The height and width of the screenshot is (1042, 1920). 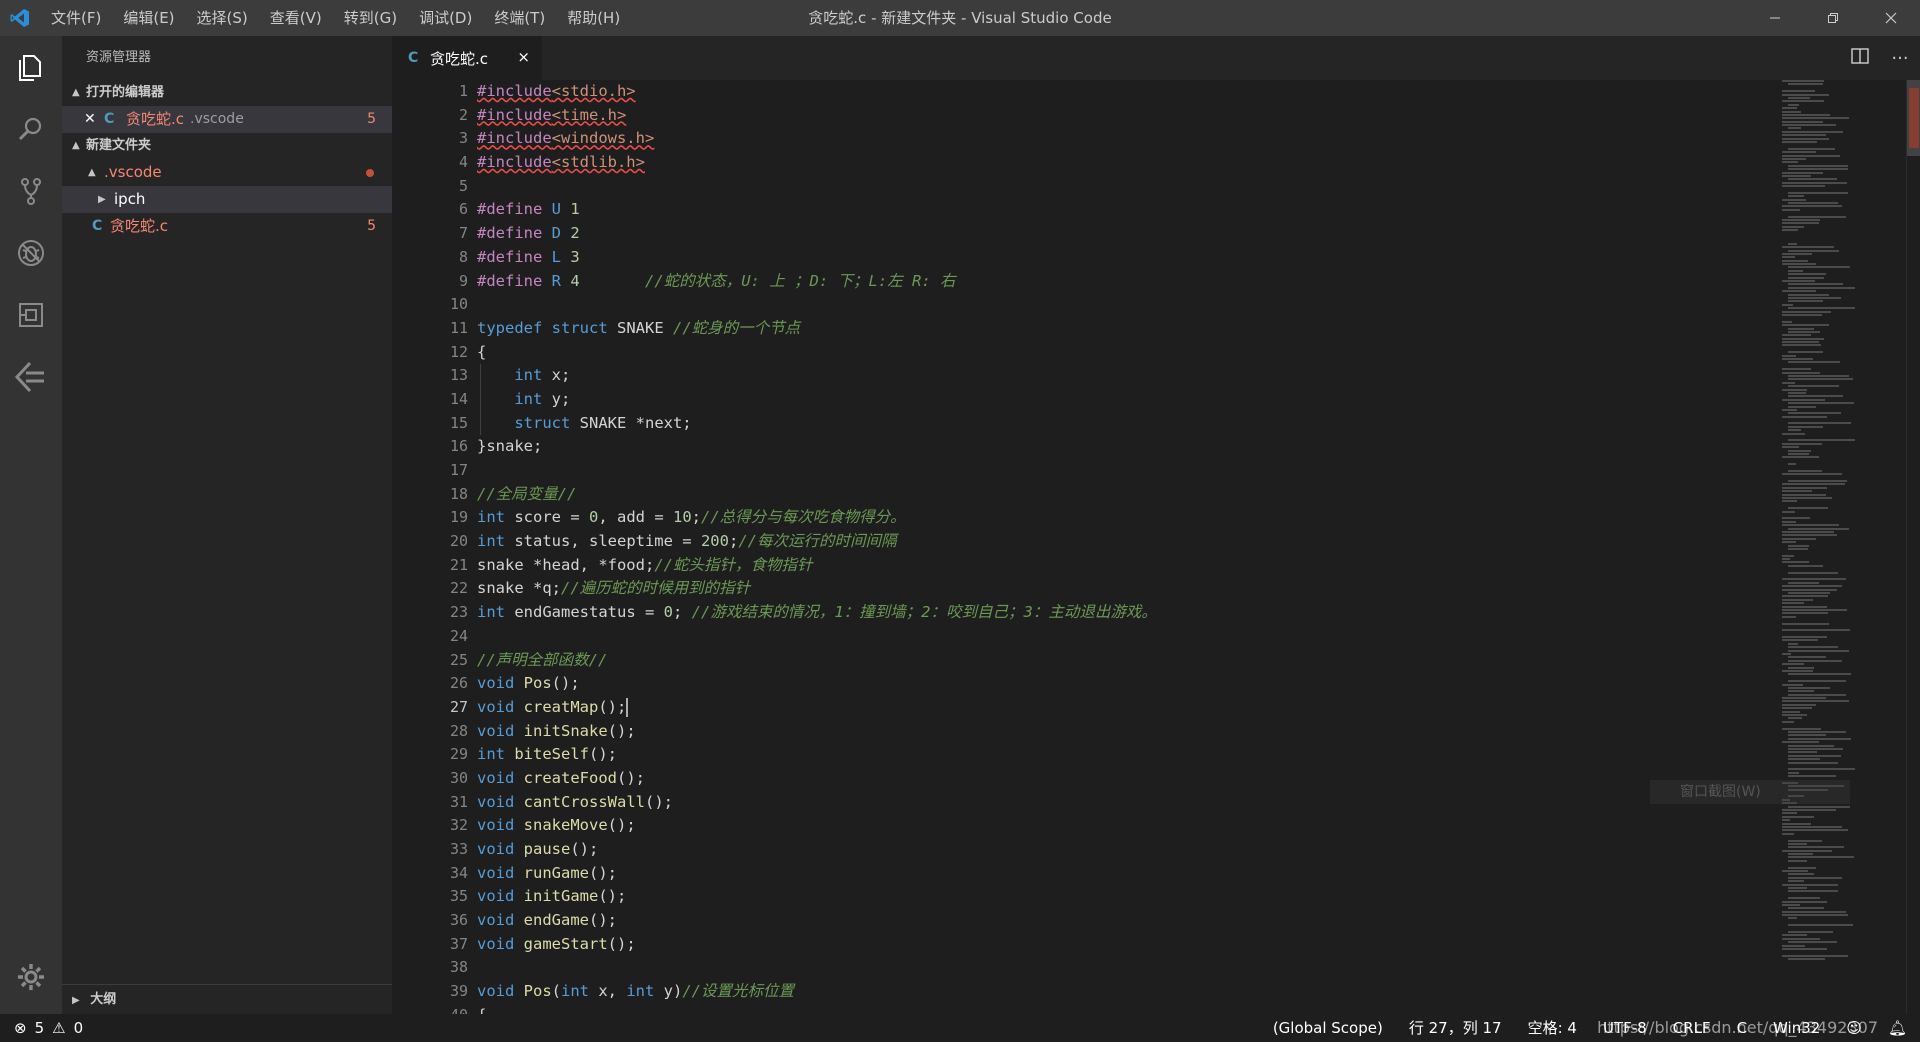 What do you see at coordinates (31, 525) in the screenshot?
I see `activity-bar` at bounding box center [31, 525].